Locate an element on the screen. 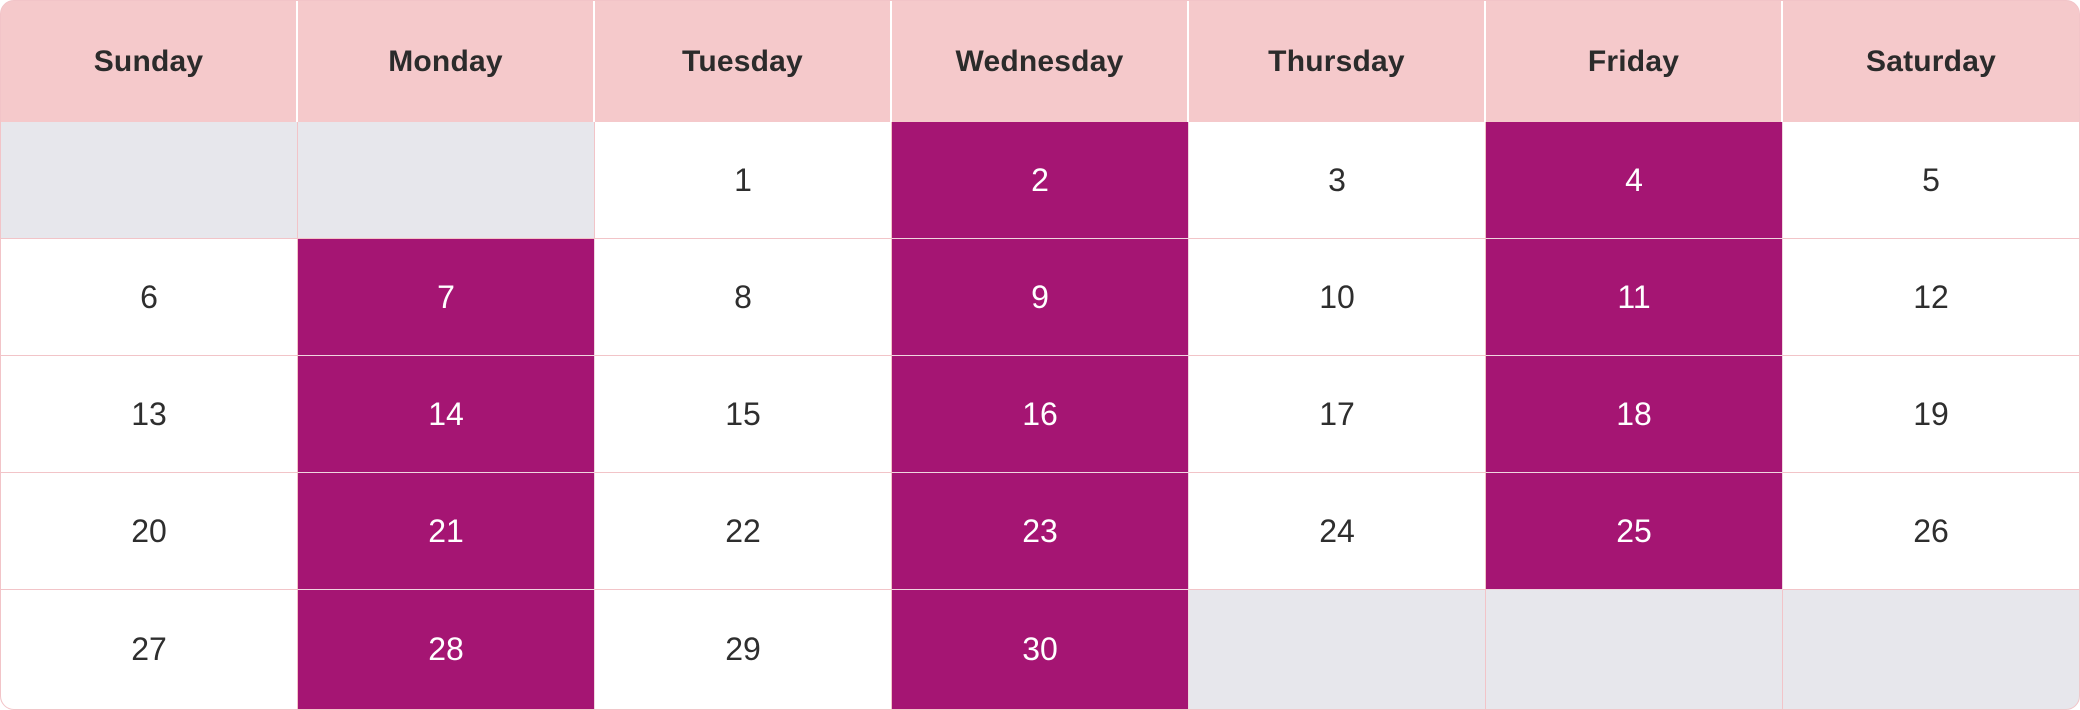 Image resolution: width=2080 pixels, height=710 pixels. day-cell: 19 is located at coordinates (1931, 414).